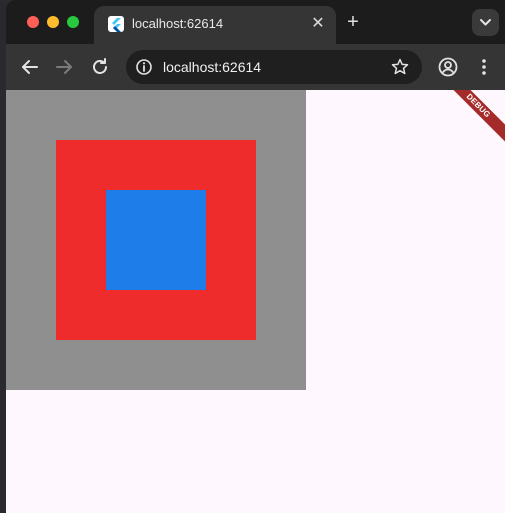 The image size is (505, 513). I want to click on menu-button, so click(484, 67).